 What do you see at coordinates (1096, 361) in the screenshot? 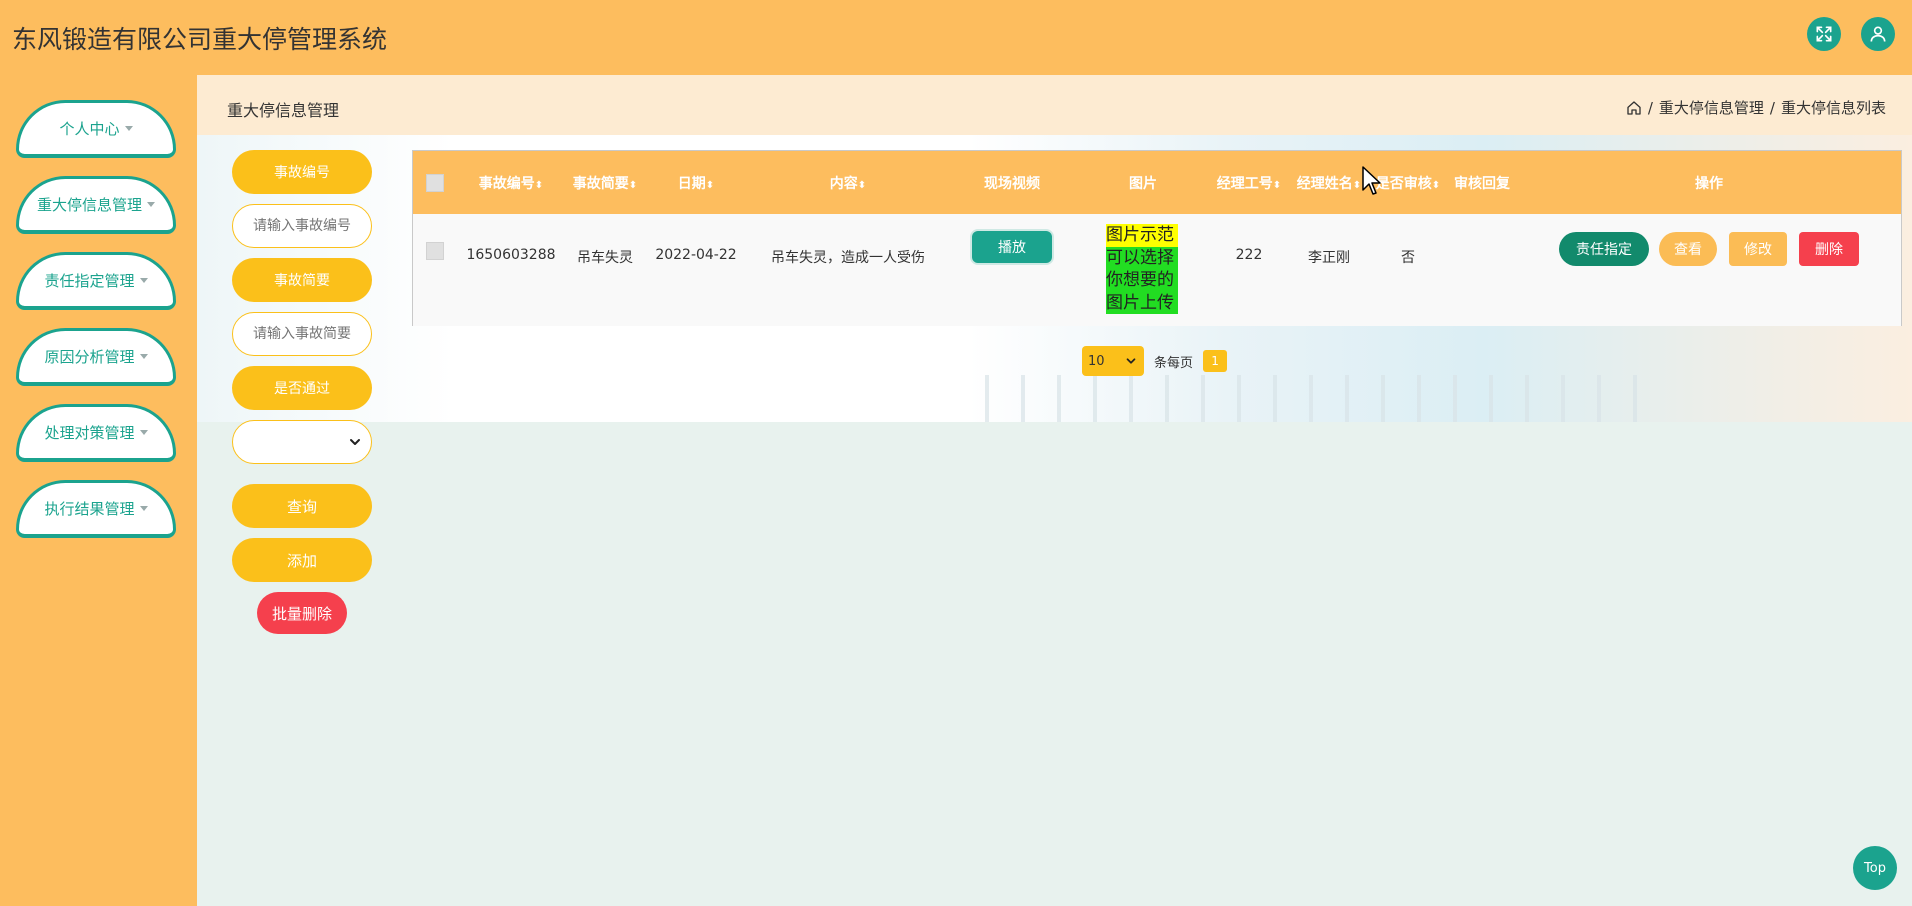
I see `page-size-value: 10` at bounding box center [1096, 361].